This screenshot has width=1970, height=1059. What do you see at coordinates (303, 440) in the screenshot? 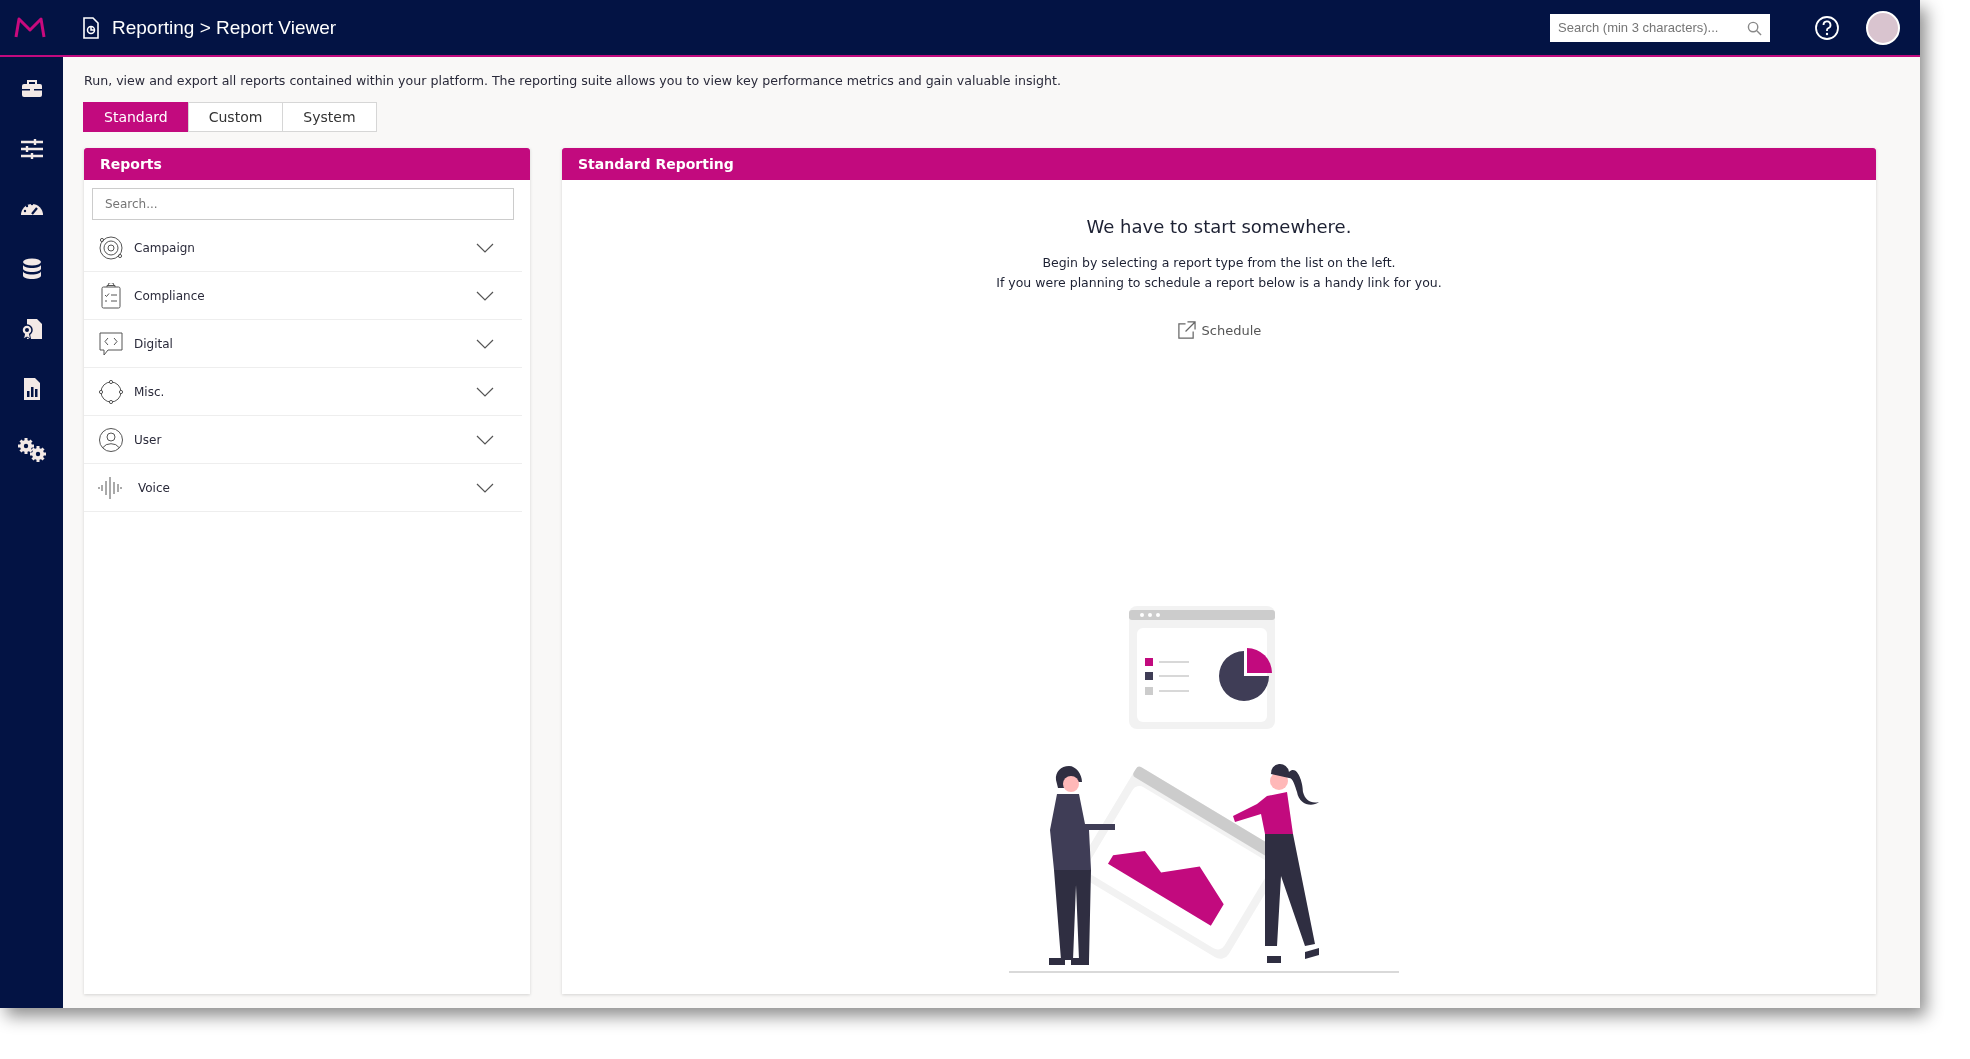
I see `category-item: User` at bounding box center [303, 440].